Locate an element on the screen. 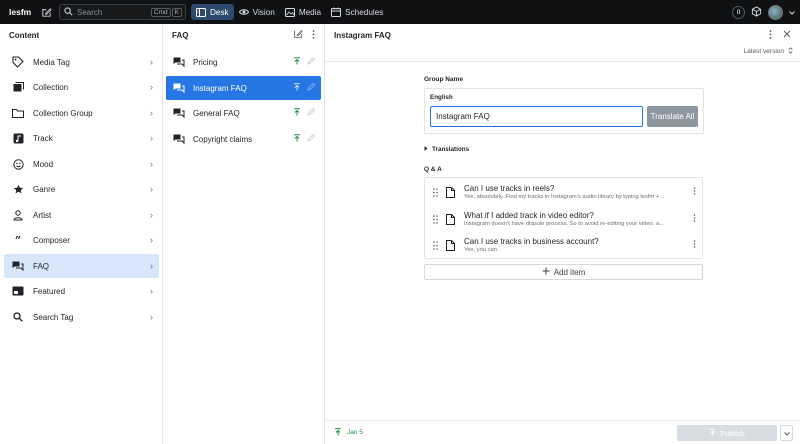  brand-logo: lesfm is located at coordinates (22, 12).